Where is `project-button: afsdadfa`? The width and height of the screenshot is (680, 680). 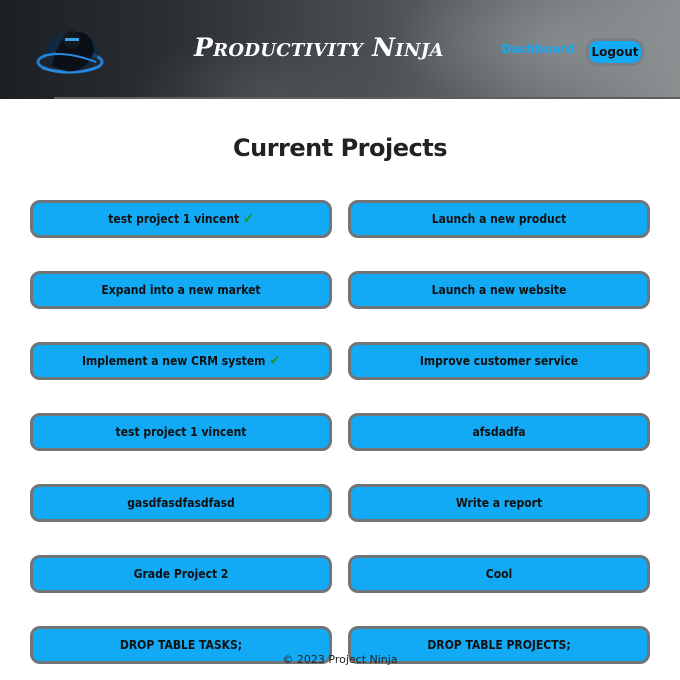
project-button: afsdadfa is located at coordinates (499, 432).